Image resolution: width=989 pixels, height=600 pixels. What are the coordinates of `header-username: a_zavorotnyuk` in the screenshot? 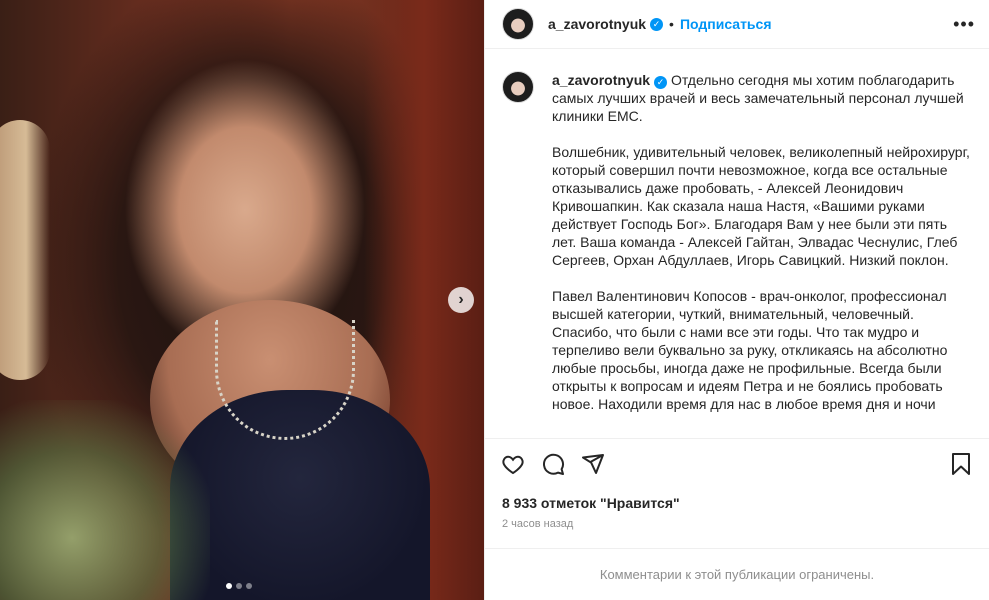 It's located at (597, 24).